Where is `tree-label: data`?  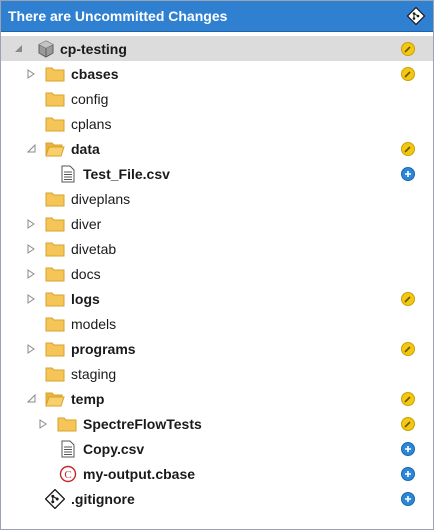 tree-label: data is located at coordinates (85, 148).